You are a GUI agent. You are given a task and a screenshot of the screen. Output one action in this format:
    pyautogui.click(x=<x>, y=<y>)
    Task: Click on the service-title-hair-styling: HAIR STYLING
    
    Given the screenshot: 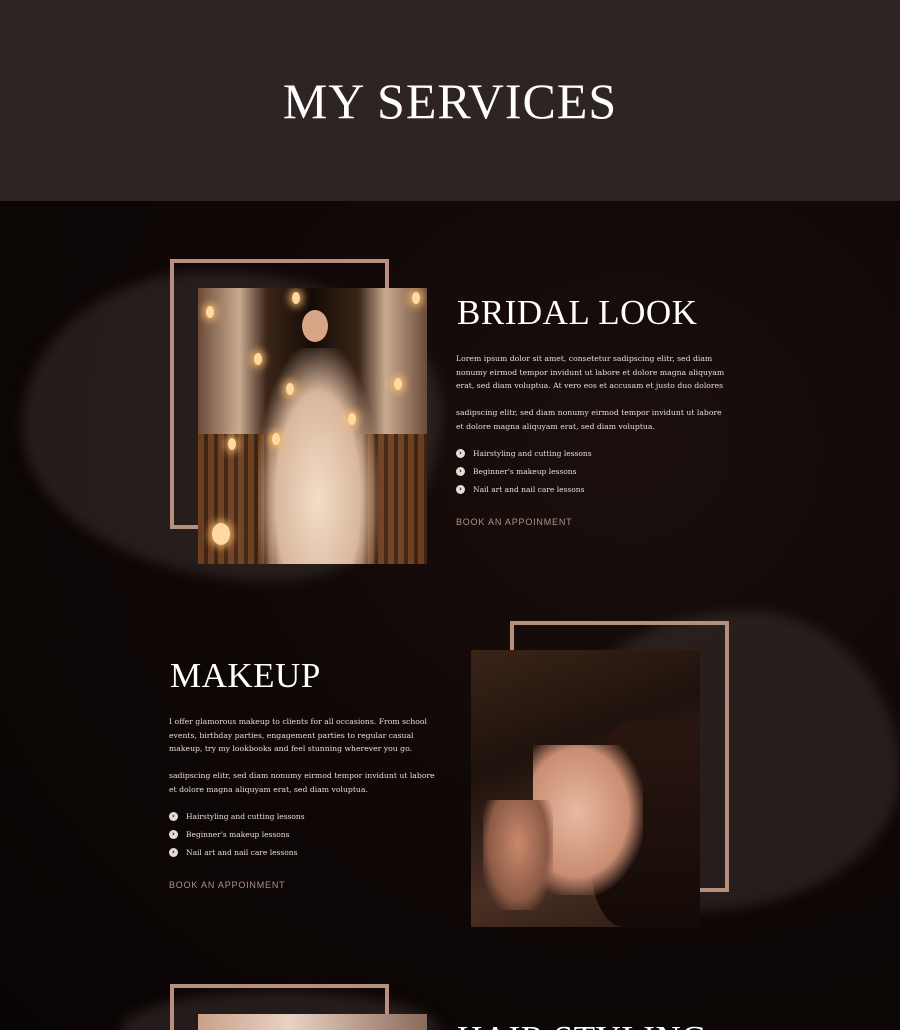 What is the action you would take?
    pyautogui.click(x=582, y=1024)
    